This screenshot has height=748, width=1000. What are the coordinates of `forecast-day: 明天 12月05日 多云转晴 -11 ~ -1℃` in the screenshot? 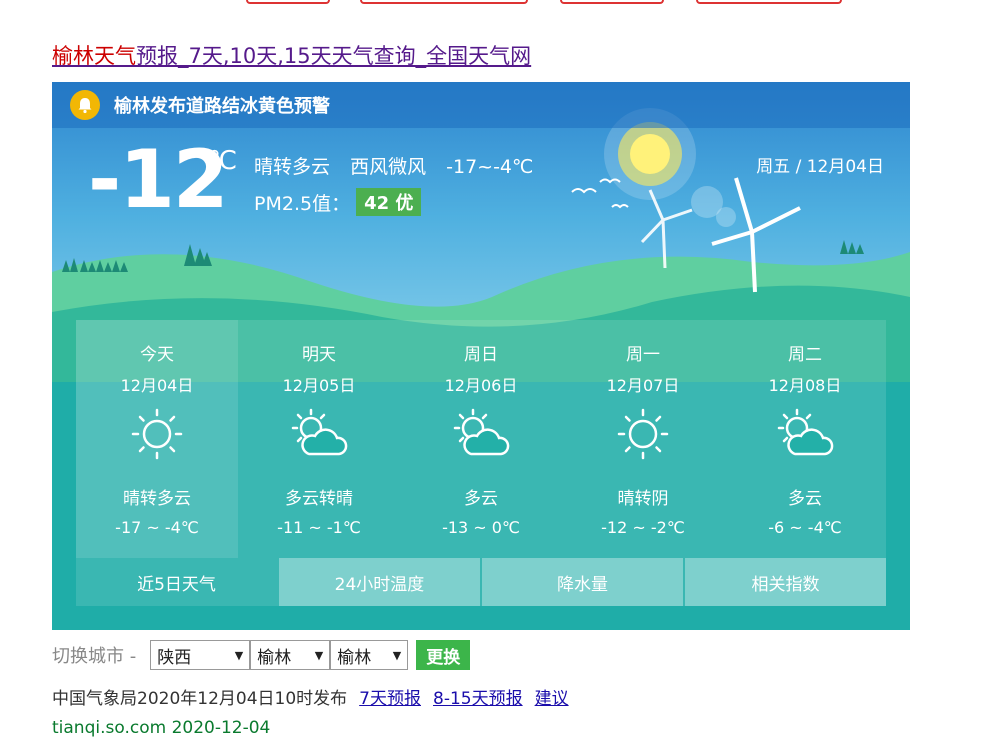 It's located at (319, 439).